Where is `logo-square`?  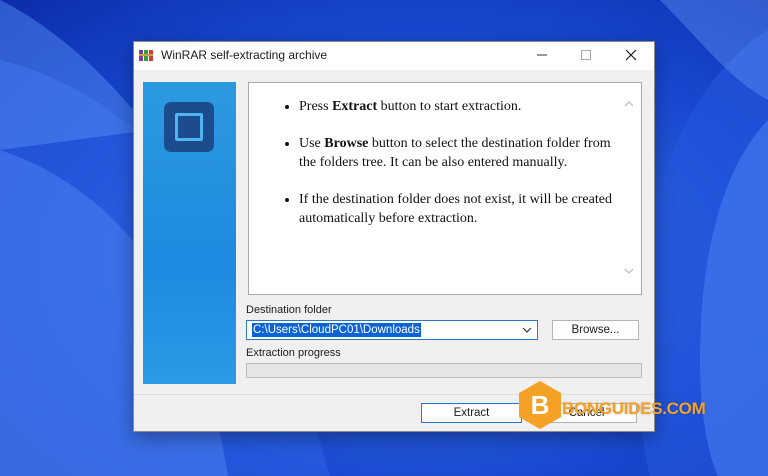
logo-square is located at coordinates (189, 127).